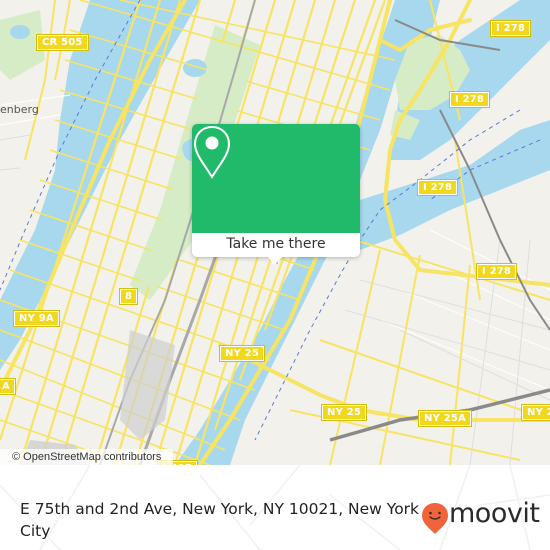  Describe the element at coordinates (19, 109) in the screenshot. I see `place-label: enberg` at that location.